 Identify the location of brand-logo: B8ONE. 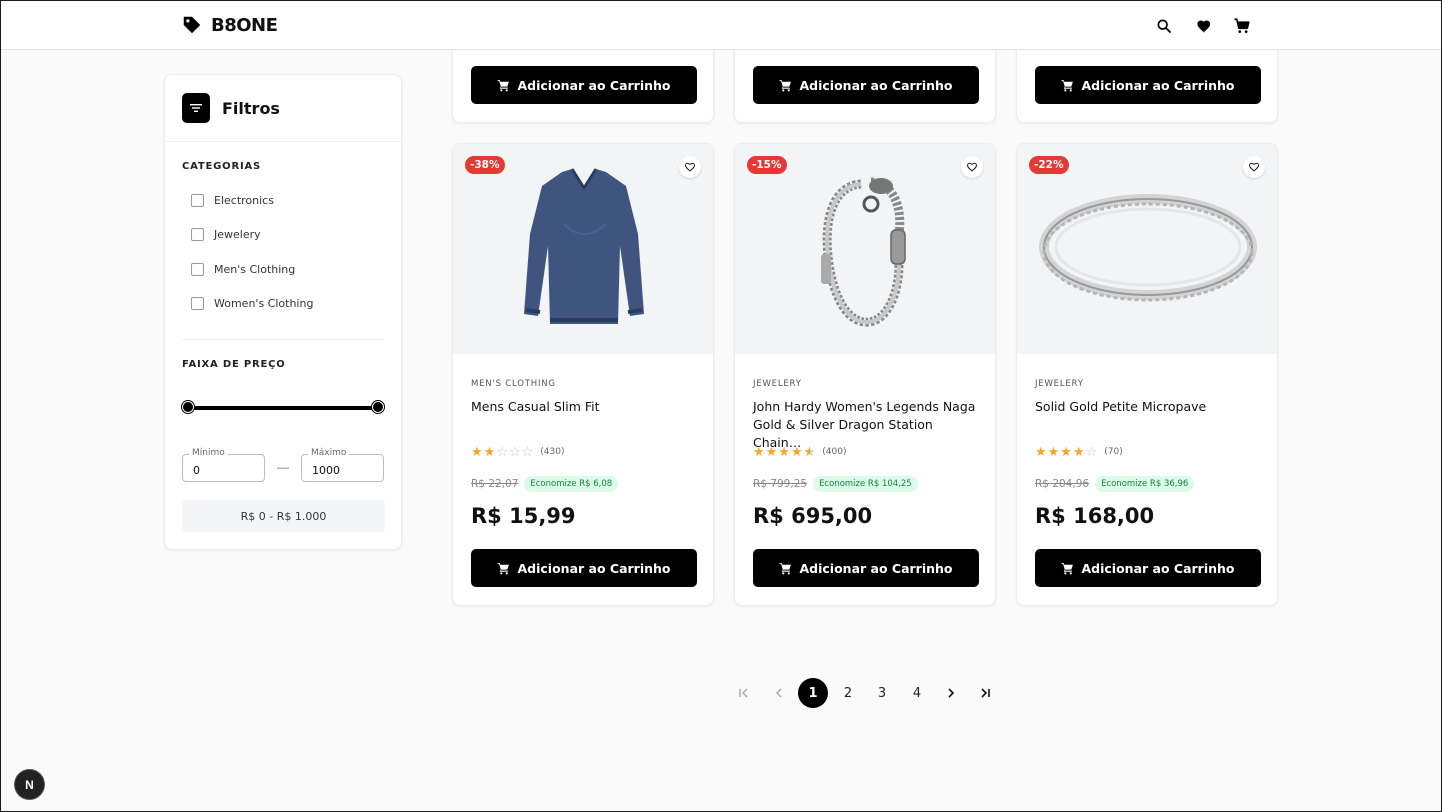
(229, 25).